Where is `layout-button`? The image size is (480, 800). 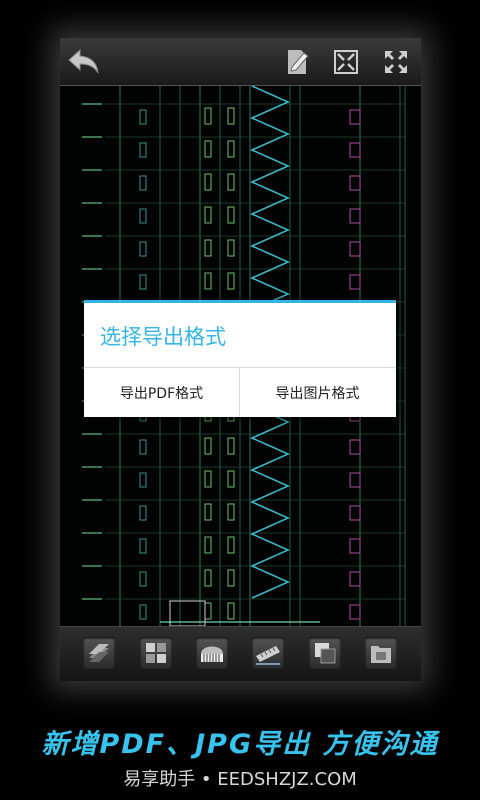
layout-button is located at coordinates (156, 653).